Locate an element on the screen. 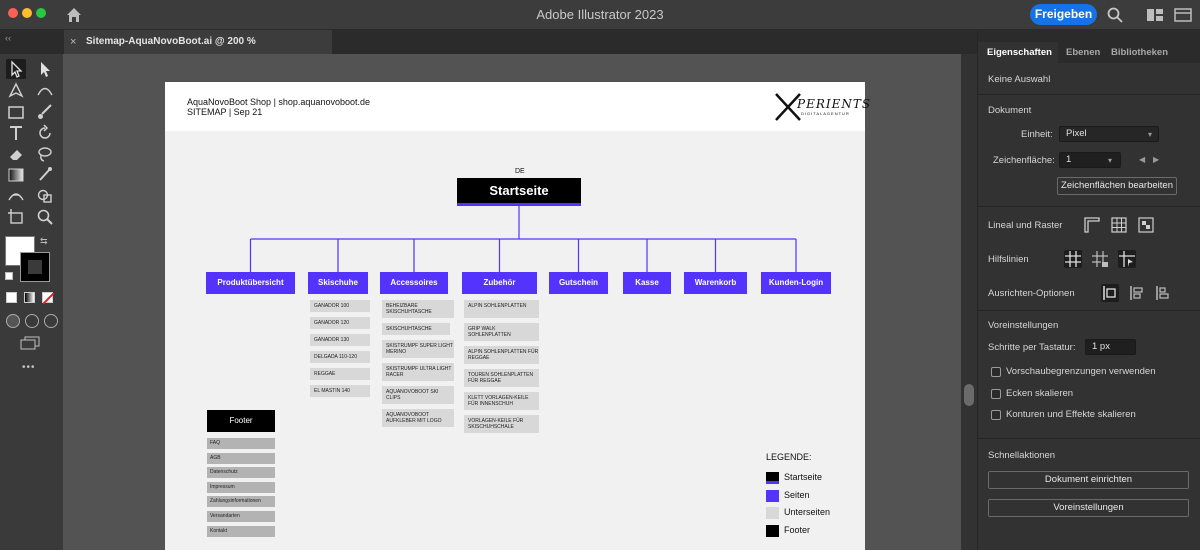 The height and width of the screenshot is (550, 1200). unit-select: Pixel ▾ is located at coordinates (1109, 134).